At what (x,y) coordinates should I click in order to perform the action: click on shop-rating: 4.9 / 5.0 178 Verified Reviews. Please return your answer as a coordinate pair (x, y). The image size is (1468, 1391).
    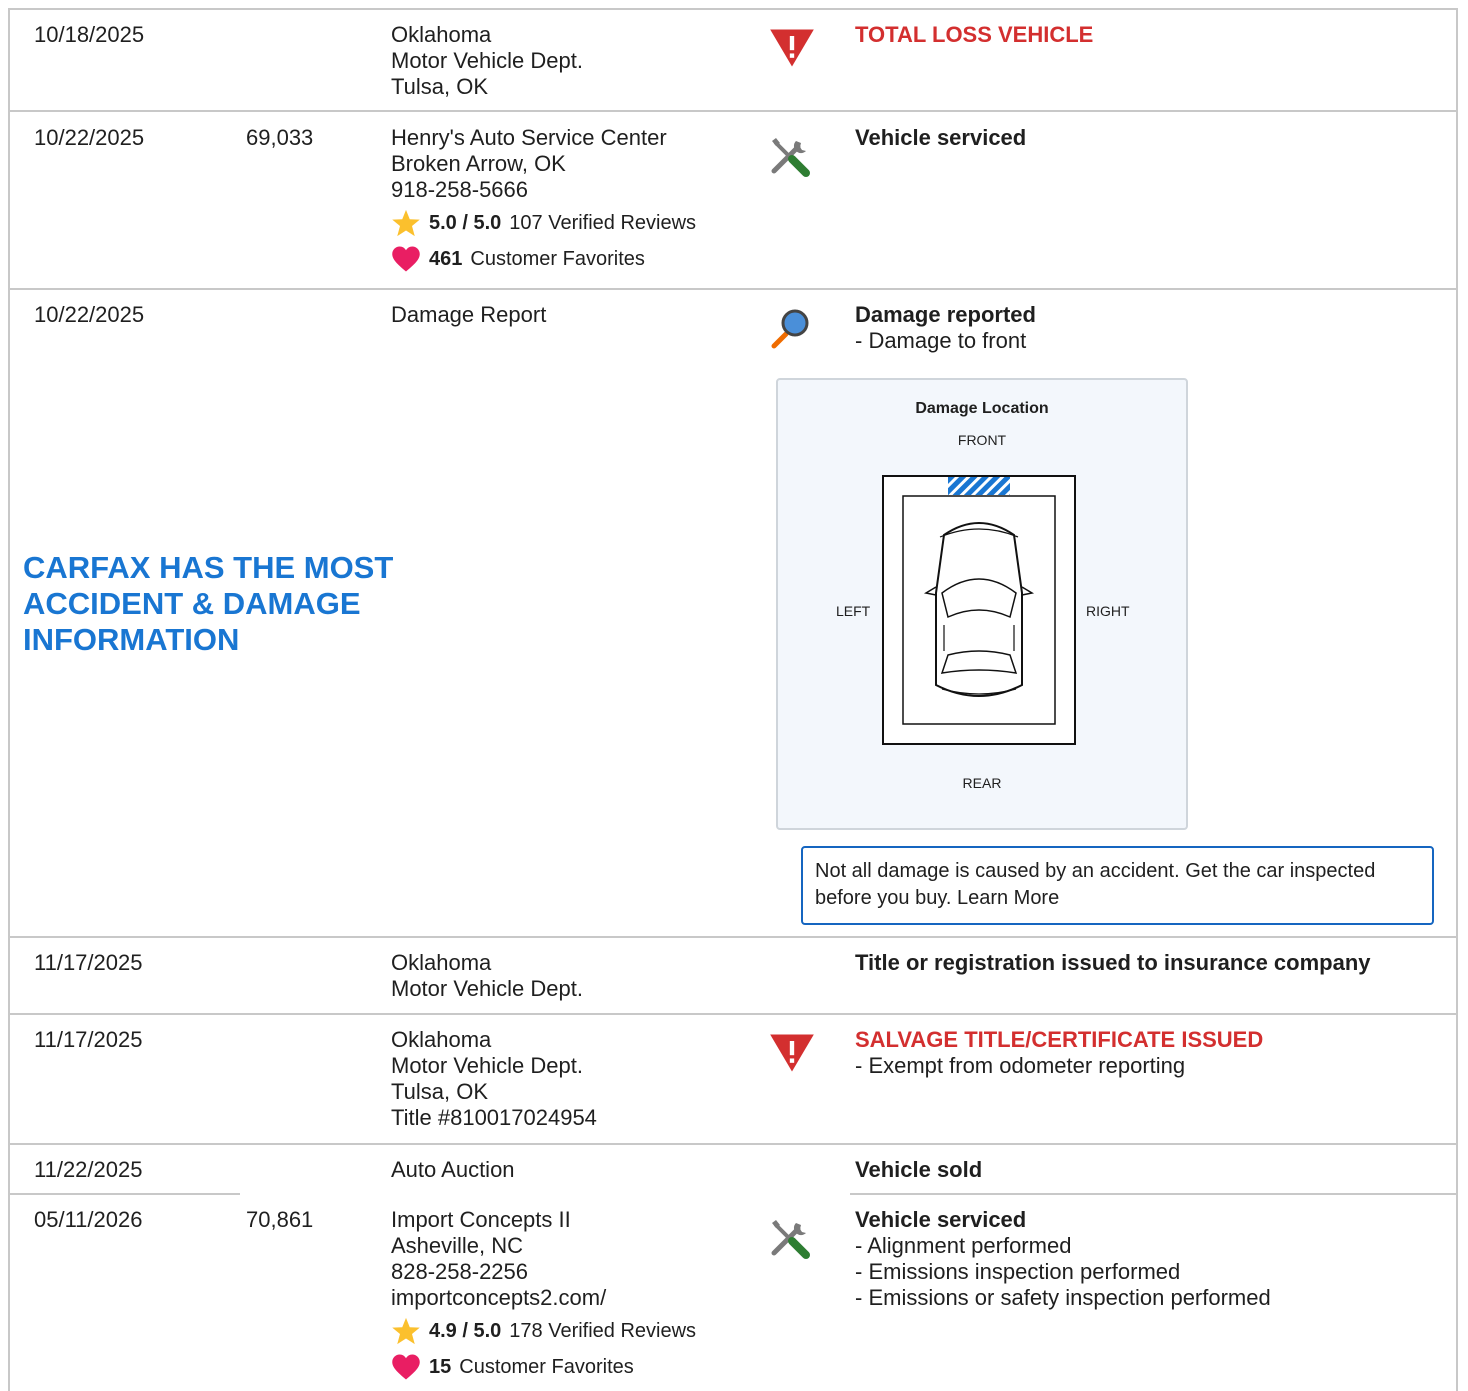
    Looking at the image, I should click on (581, 1331).